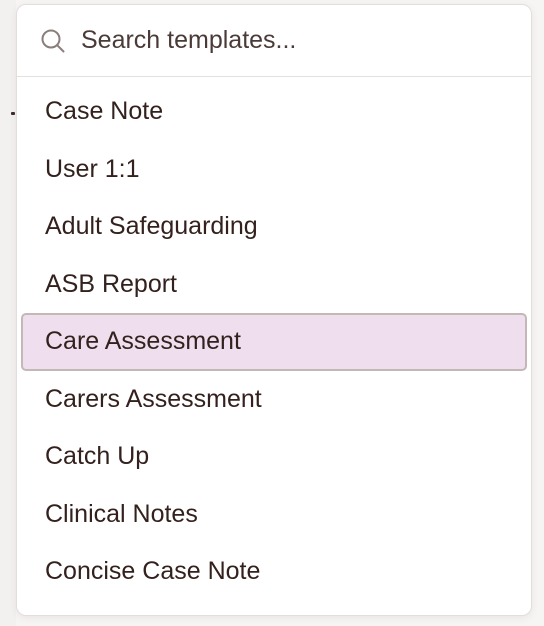 Image resolution: width=544 pixels, height=626 pixels. Describe the element at coordinates (97, 456) in the screenshot. I see `template-item-label: Catch Up` at that location.